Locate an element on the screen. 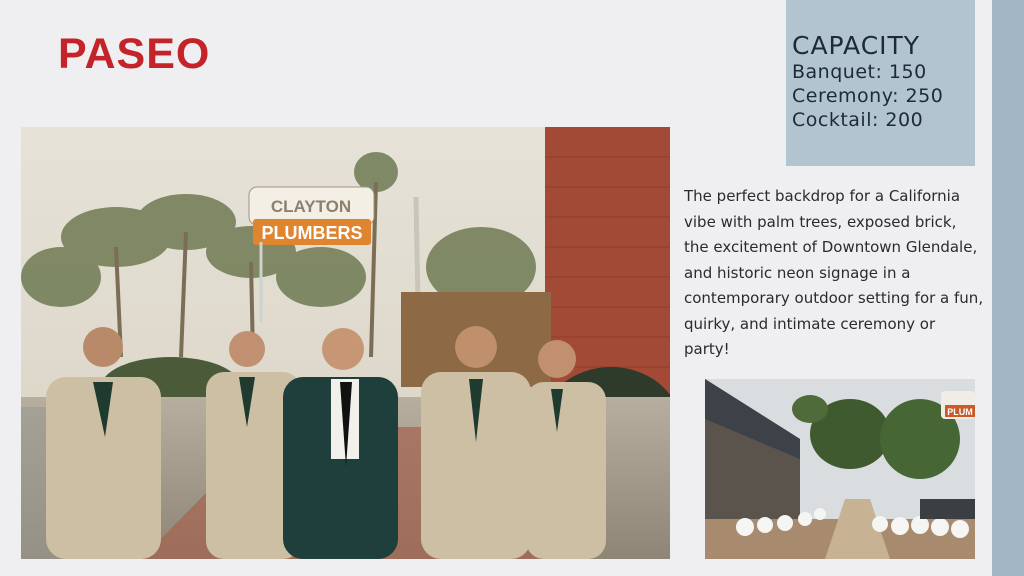 Image resolution: width=1024 pixels, height=576 pixels. small-sign-text: PLUM is located at coordinates (960, 412).